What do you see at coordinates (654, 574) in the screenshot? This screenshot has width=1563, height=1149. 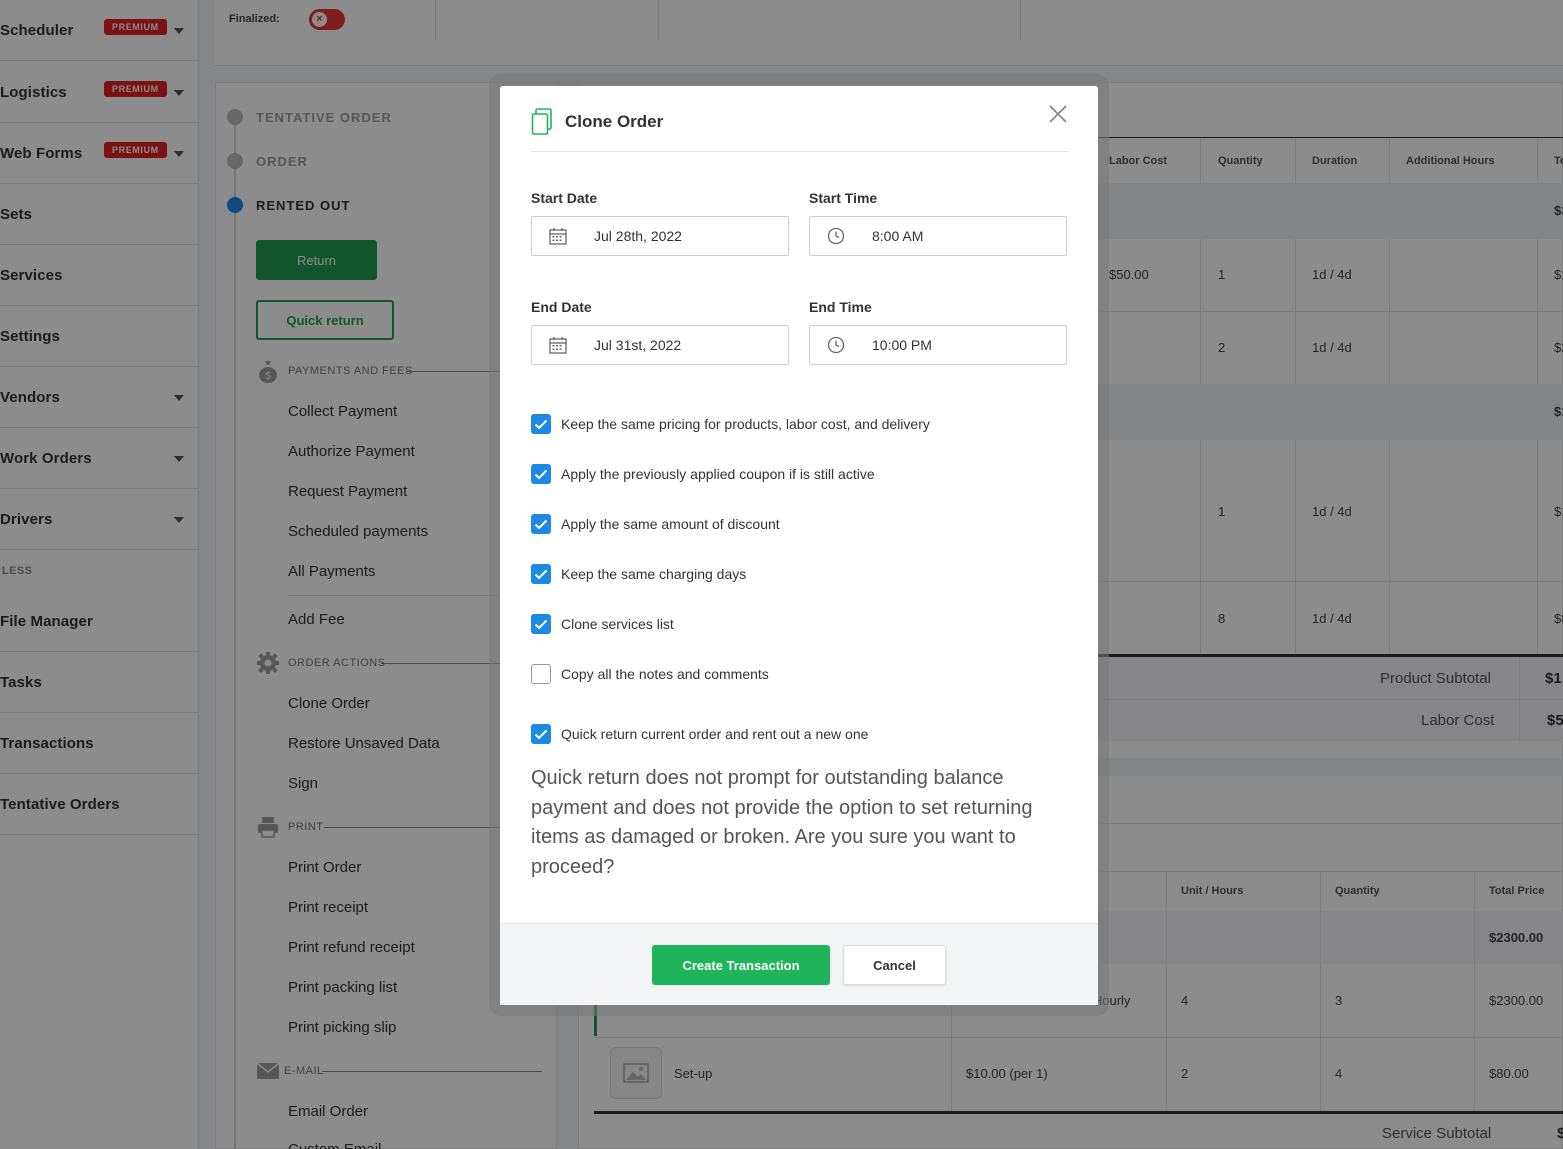 I see `option-label: Keep the same charging days` at bounding box center [654, 574].